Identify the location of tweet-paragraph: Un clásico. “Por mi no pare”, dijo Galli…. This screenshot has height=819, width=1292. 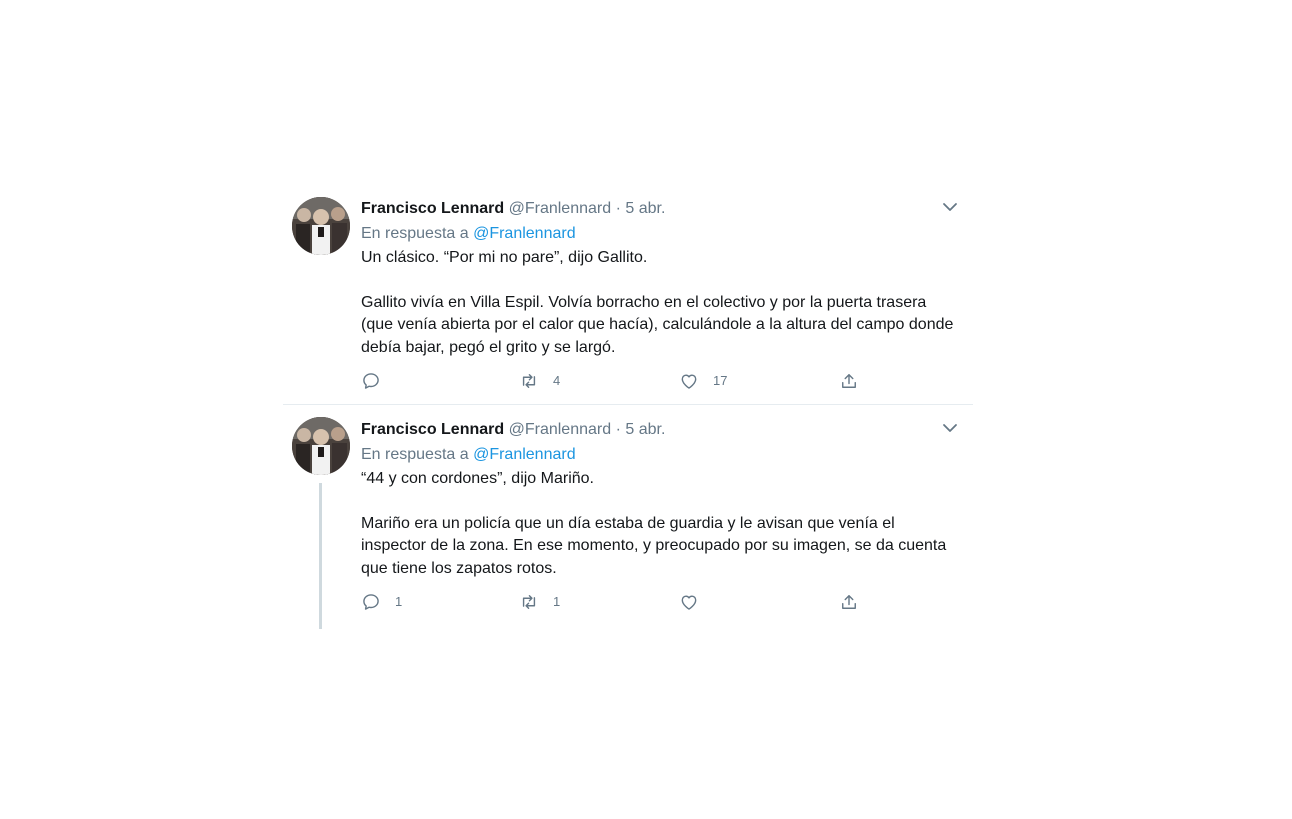
(504, 257).